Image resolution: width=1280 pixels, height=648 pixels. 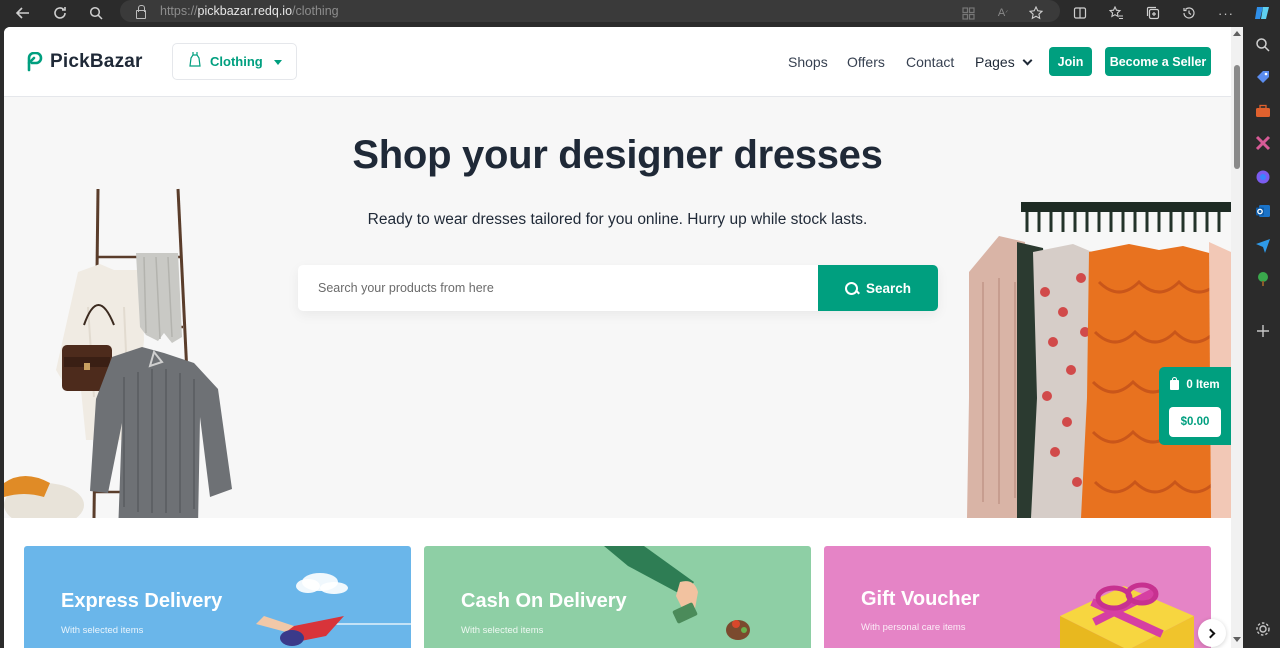 I want to click on search-button: Search, so click(x=878, y=288).